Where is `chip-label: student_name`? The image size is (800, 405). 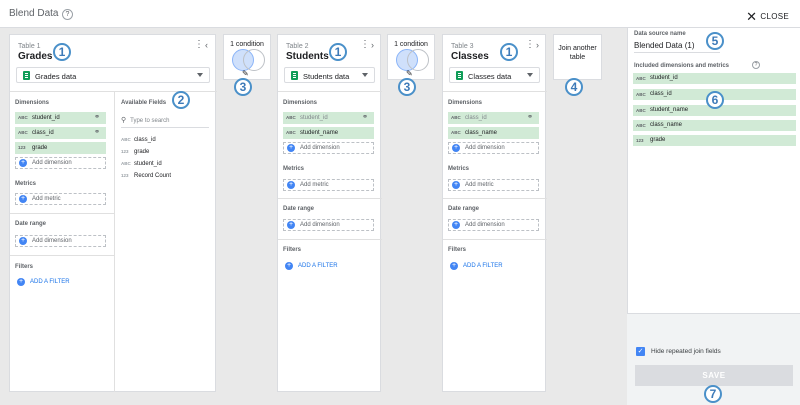
chip-label: student_name is located at coordinates (319, 133).